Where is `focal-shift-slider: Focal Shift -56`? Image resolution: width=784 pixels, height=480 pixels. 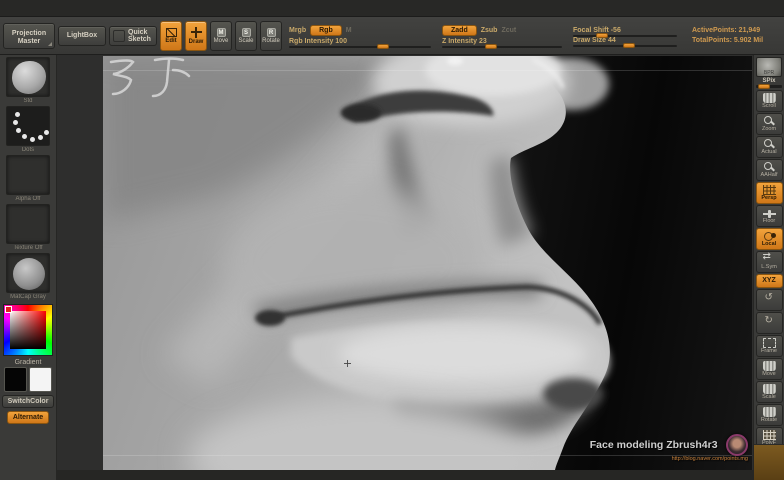 focal-shift-slider: Focal Shift -56 is located at coordinates (625, 32).